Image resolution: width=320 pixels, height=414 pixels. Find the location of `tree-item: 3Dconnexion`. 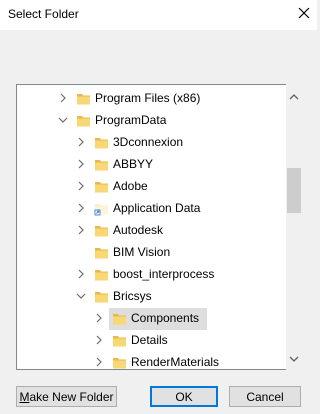

tree-item: 3Dconnexion is located at coordinates (152, 143).